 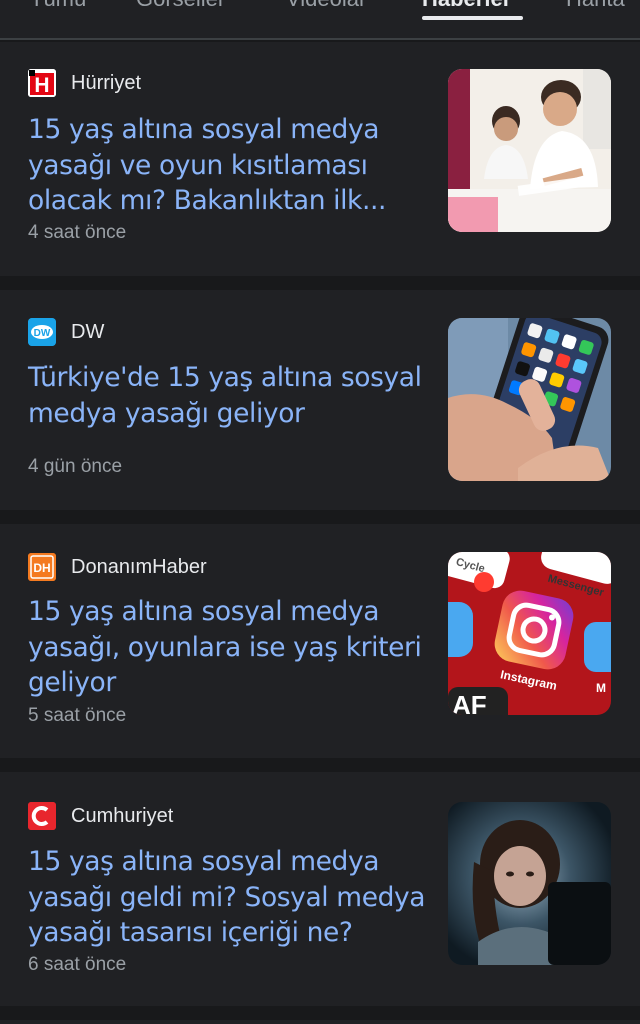 What do you see at coordinates (529, 150) in the screenshot?
I see `children-at-desk-photo-icon` at bounding box center [529, 150].